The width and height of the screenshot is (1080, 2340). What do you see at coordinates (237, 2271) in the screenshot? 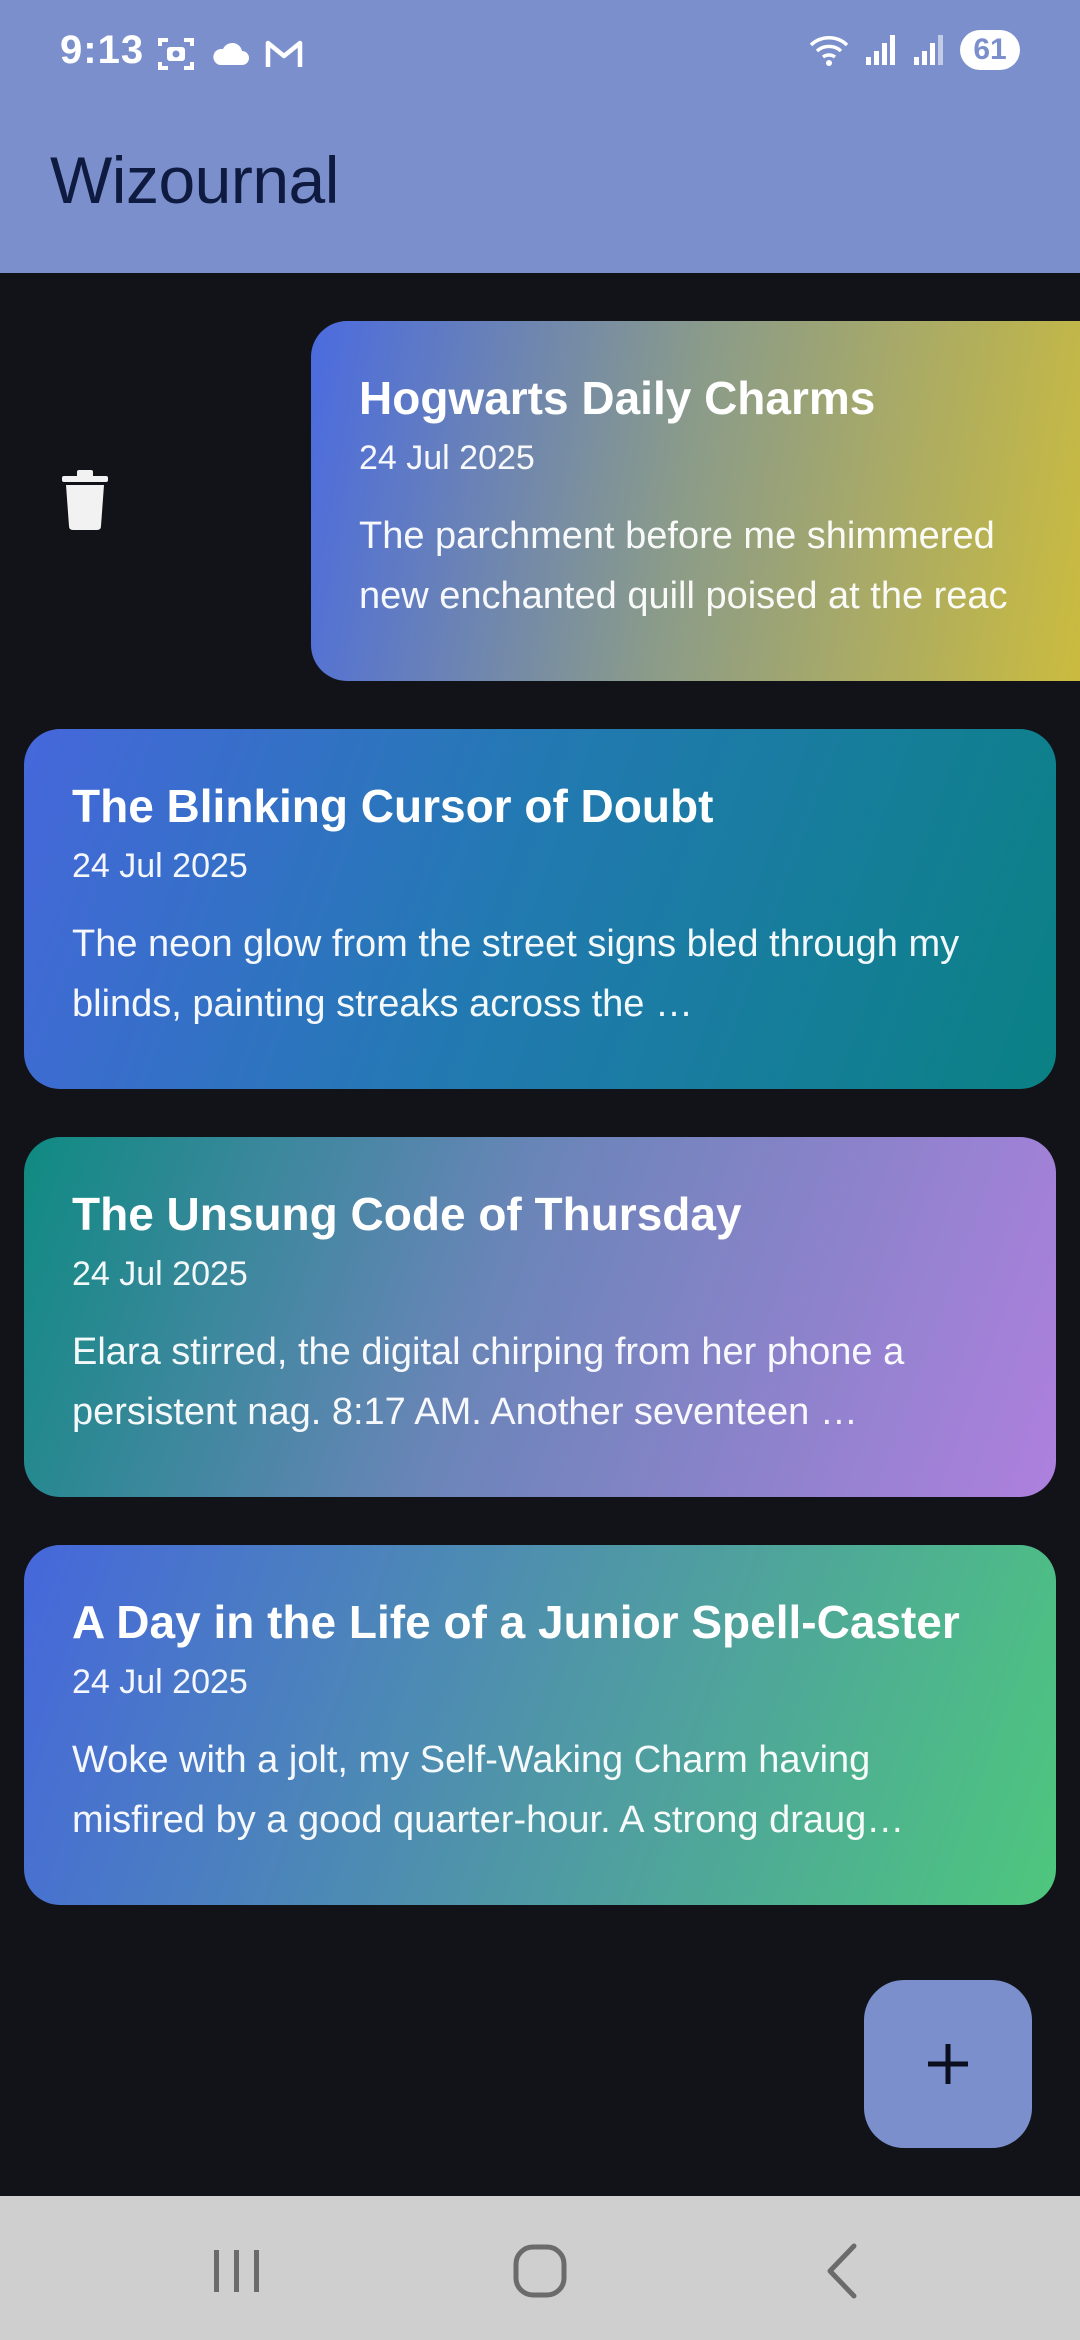
I see `recent-apps-icon` at bounding box center [237, 2271].